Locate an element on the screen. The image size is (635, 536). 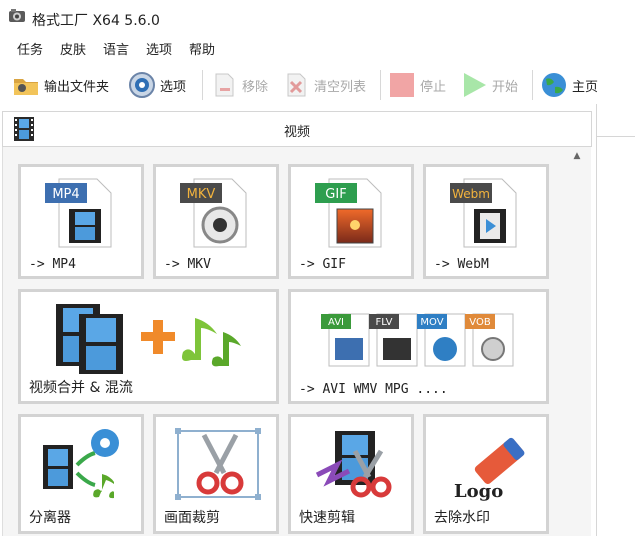
mov-badge-text: MOV is located at coordinates (431, 322).